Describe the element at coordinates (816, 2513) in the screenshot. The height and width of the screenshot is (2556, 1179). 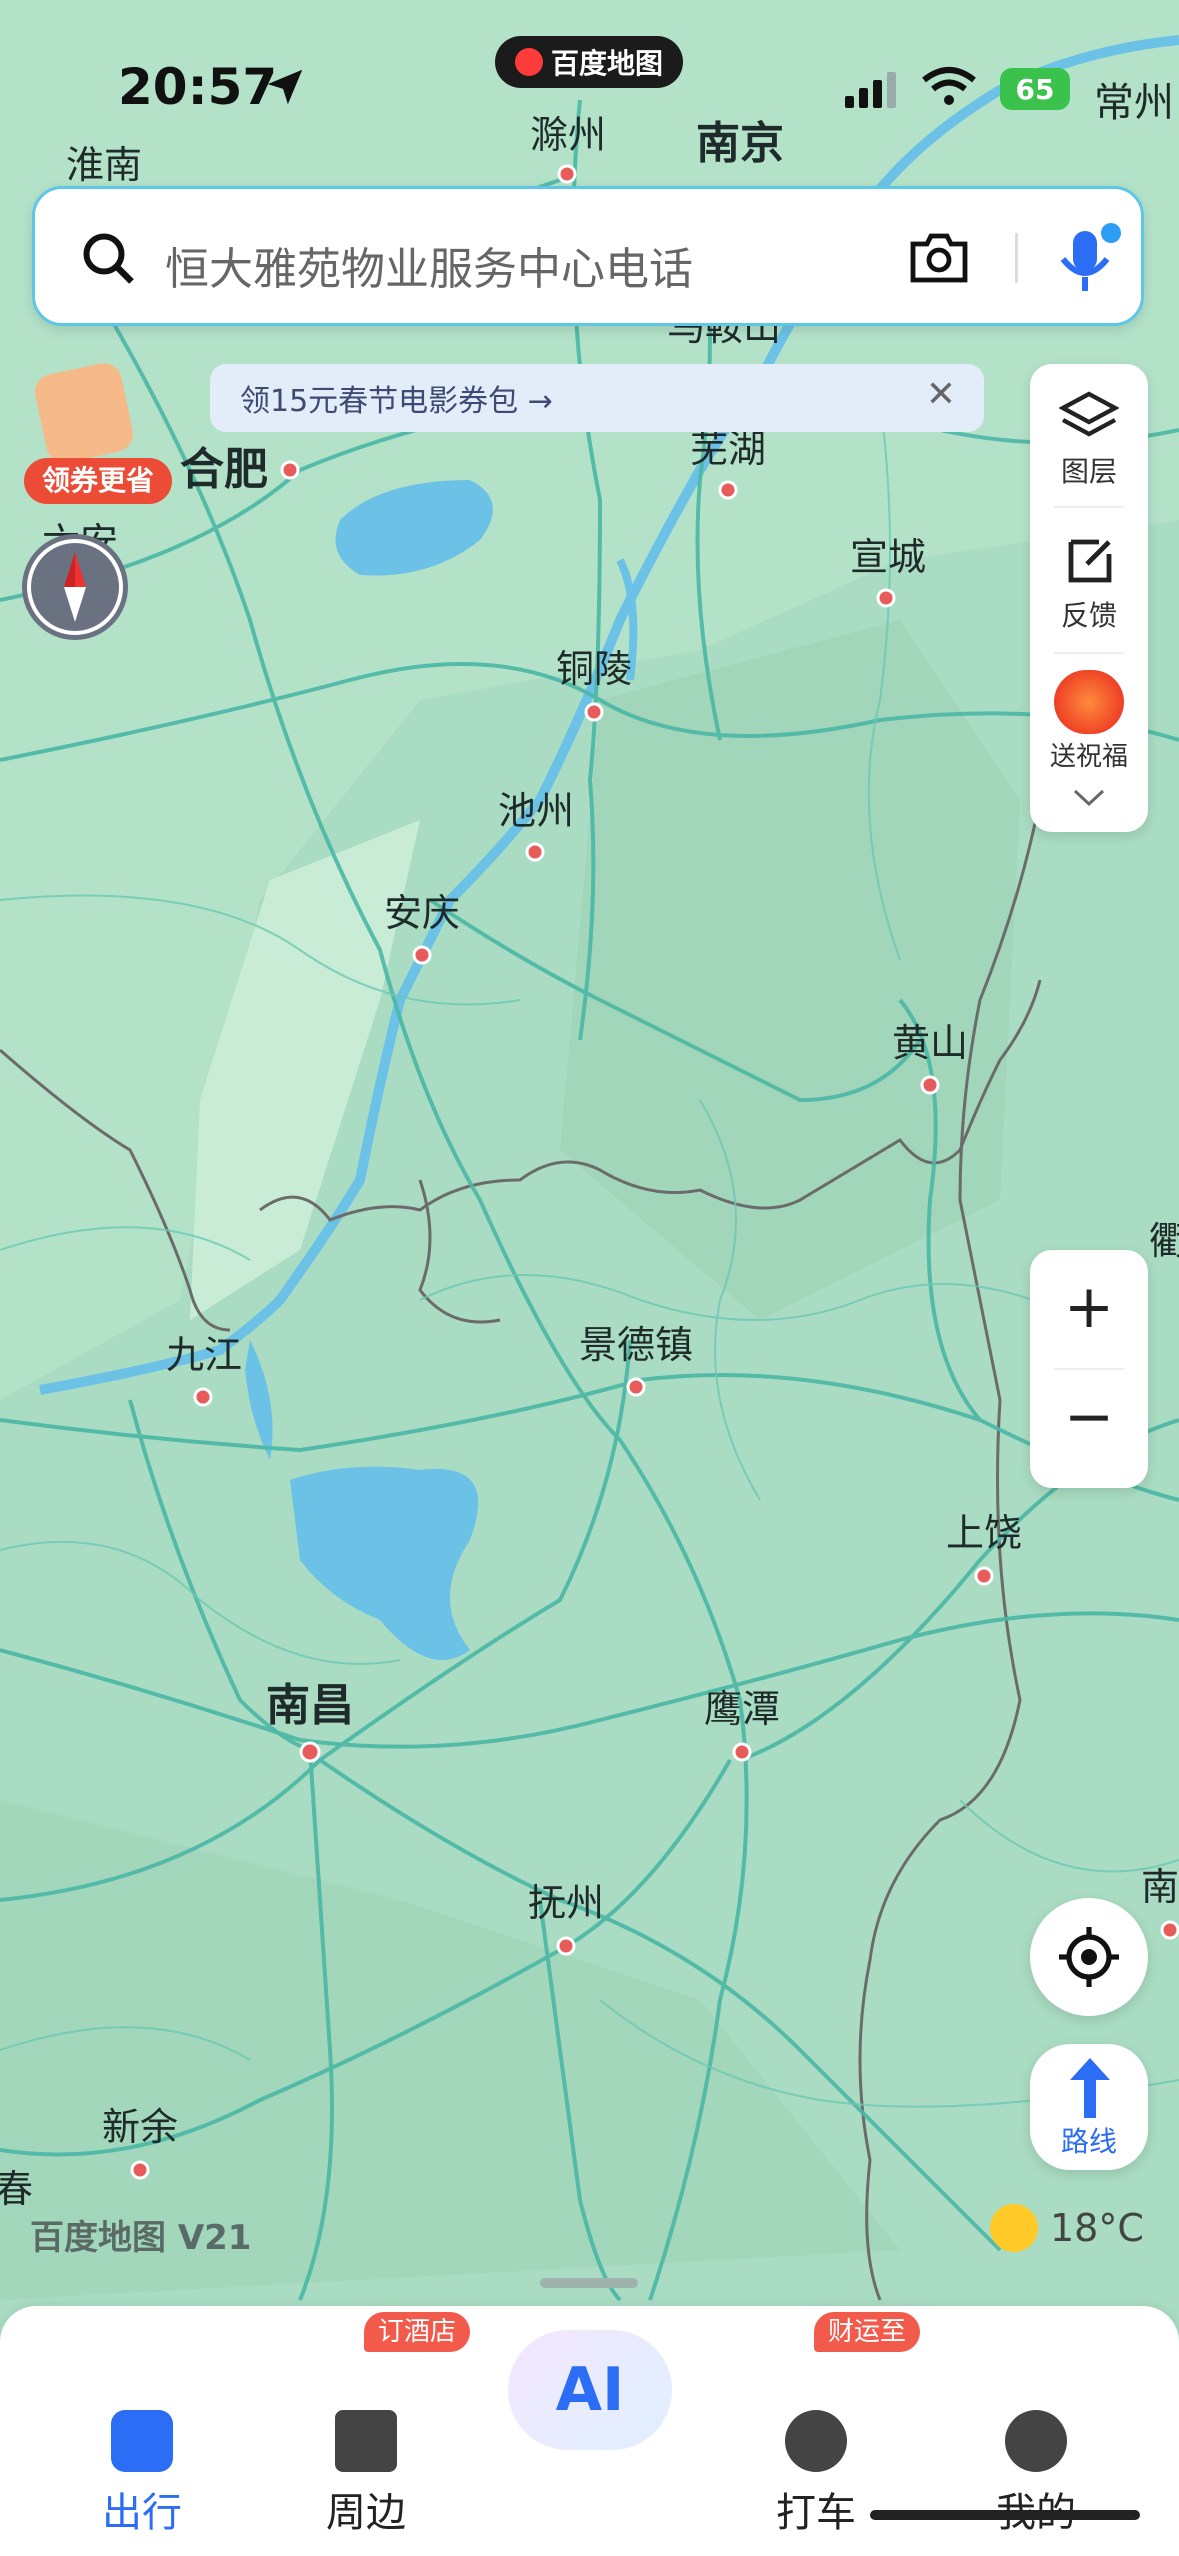
I see `tab-taxi-label: 打车` at that location.